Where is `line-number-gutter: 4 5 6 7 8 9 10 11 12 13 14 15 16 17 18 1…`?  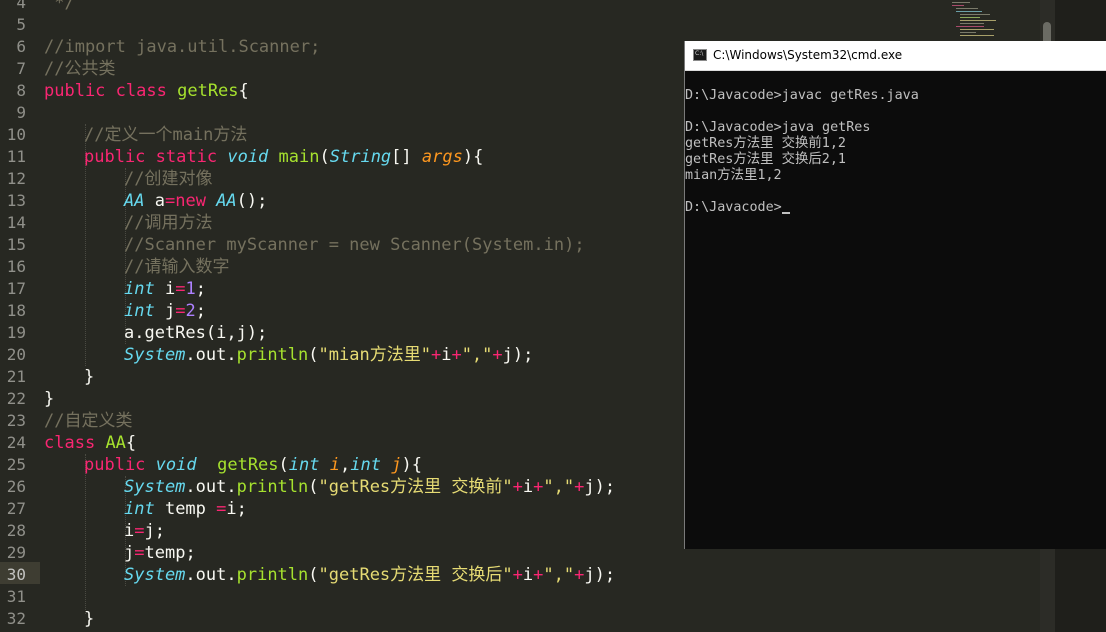 line-number-gutter: 4 5 6 7 8 9 10 11 12 13 14 15 16 17 18 1… is located at coordinates (20, 316).